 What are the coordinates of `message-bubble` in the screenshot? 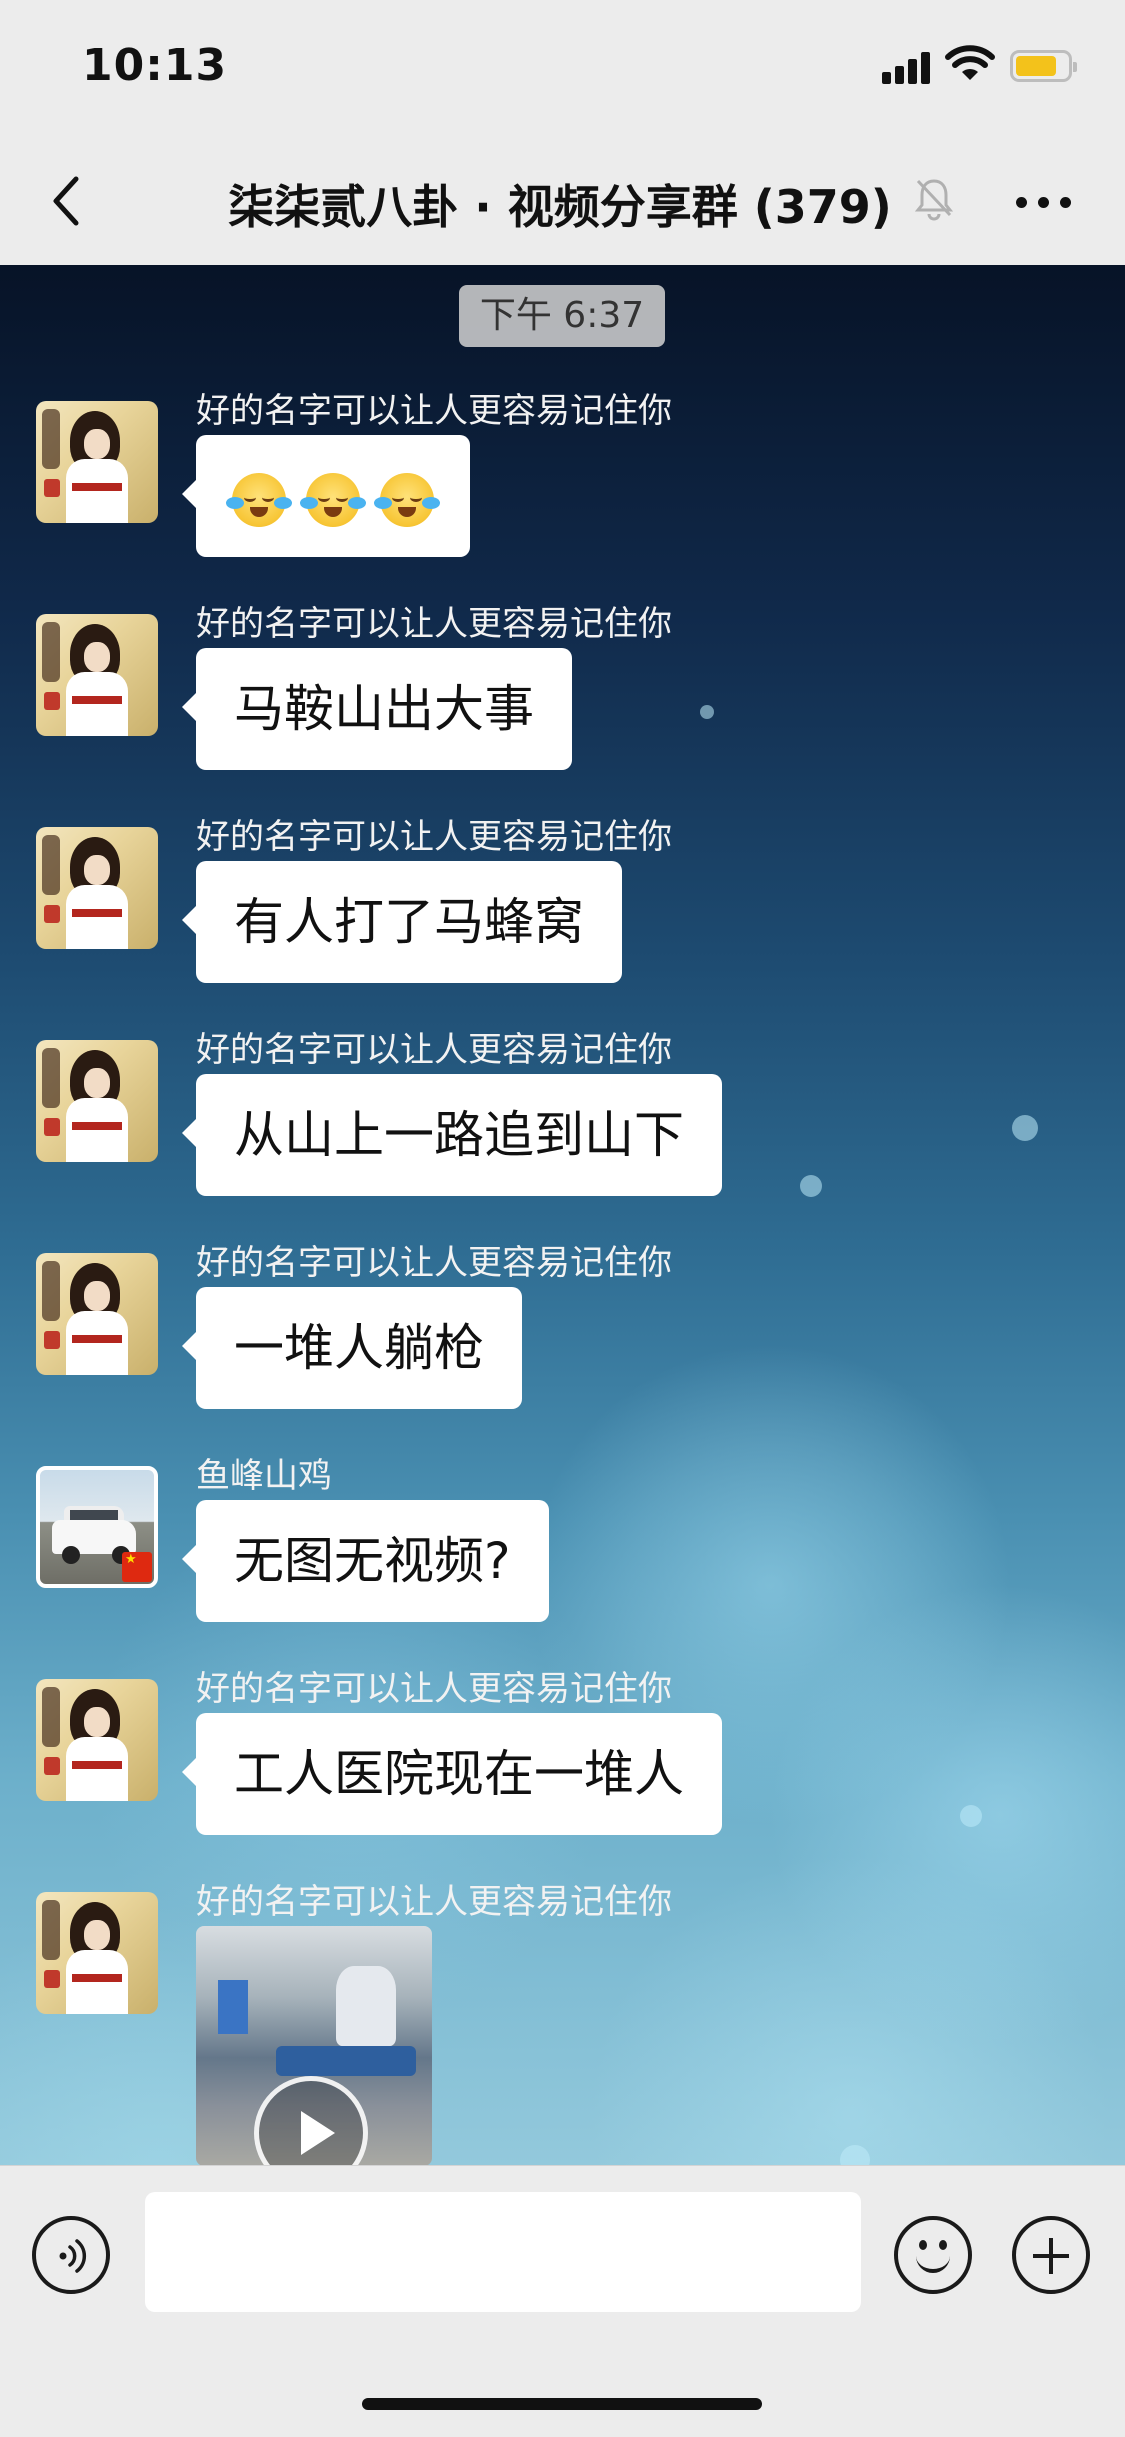 It's located at (326, 496).